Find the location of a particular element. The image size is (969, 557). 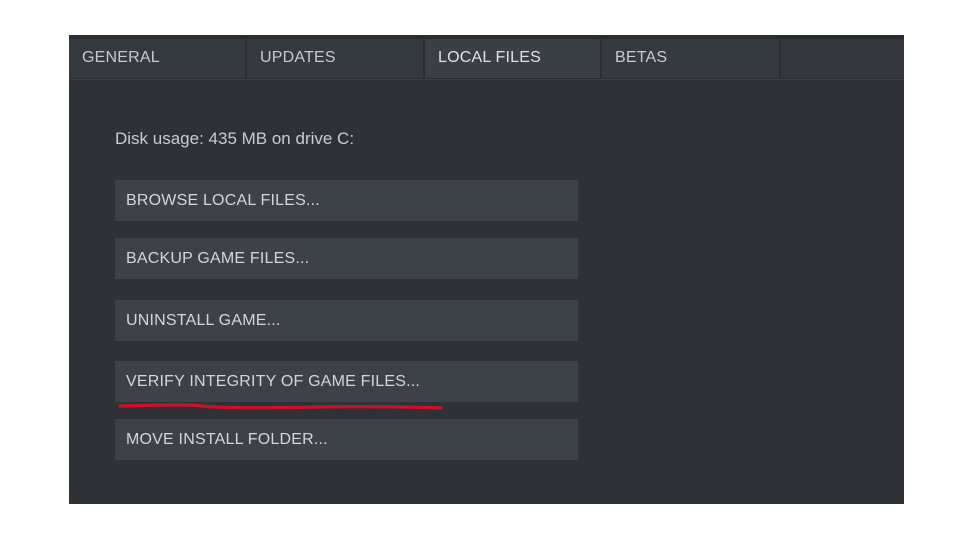

tab-general: GENERAL is located at coordinates (157, 58).